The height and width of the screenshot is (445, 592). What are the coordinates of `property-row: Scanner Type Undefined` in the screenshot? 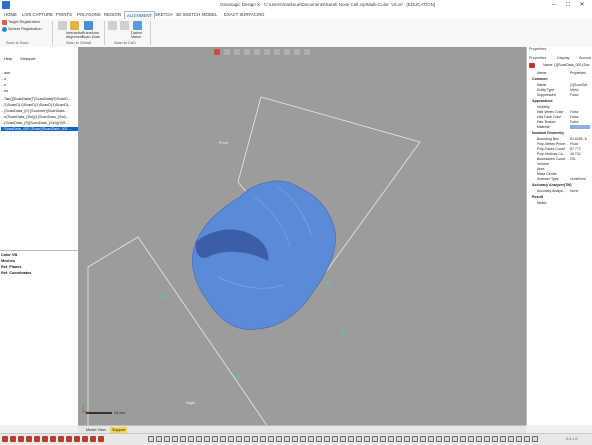 It's located at (559, 179).